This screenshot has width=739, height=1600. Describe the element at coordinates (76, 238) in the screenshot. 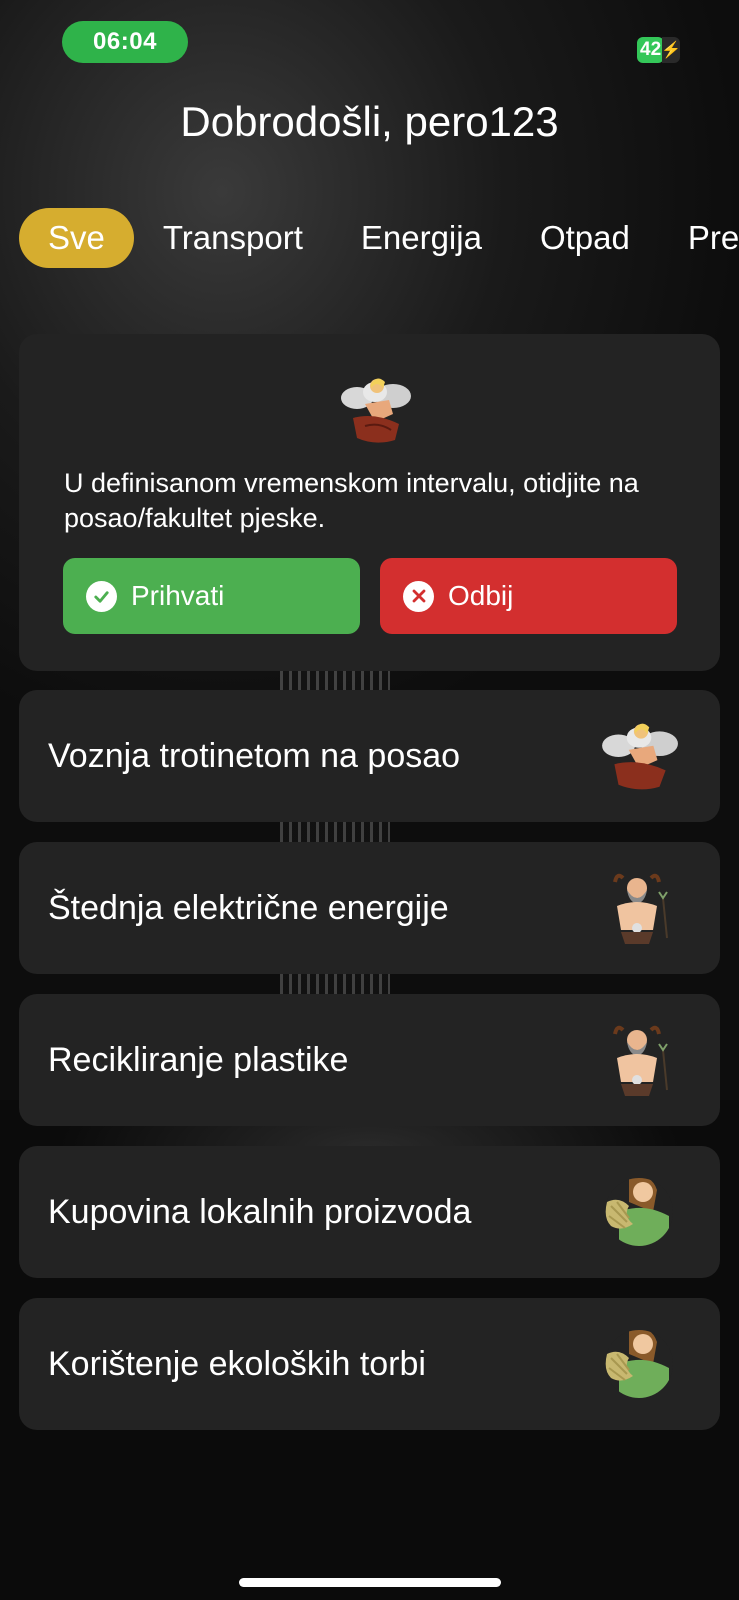

I see `tab-sve: Sve` at that location.